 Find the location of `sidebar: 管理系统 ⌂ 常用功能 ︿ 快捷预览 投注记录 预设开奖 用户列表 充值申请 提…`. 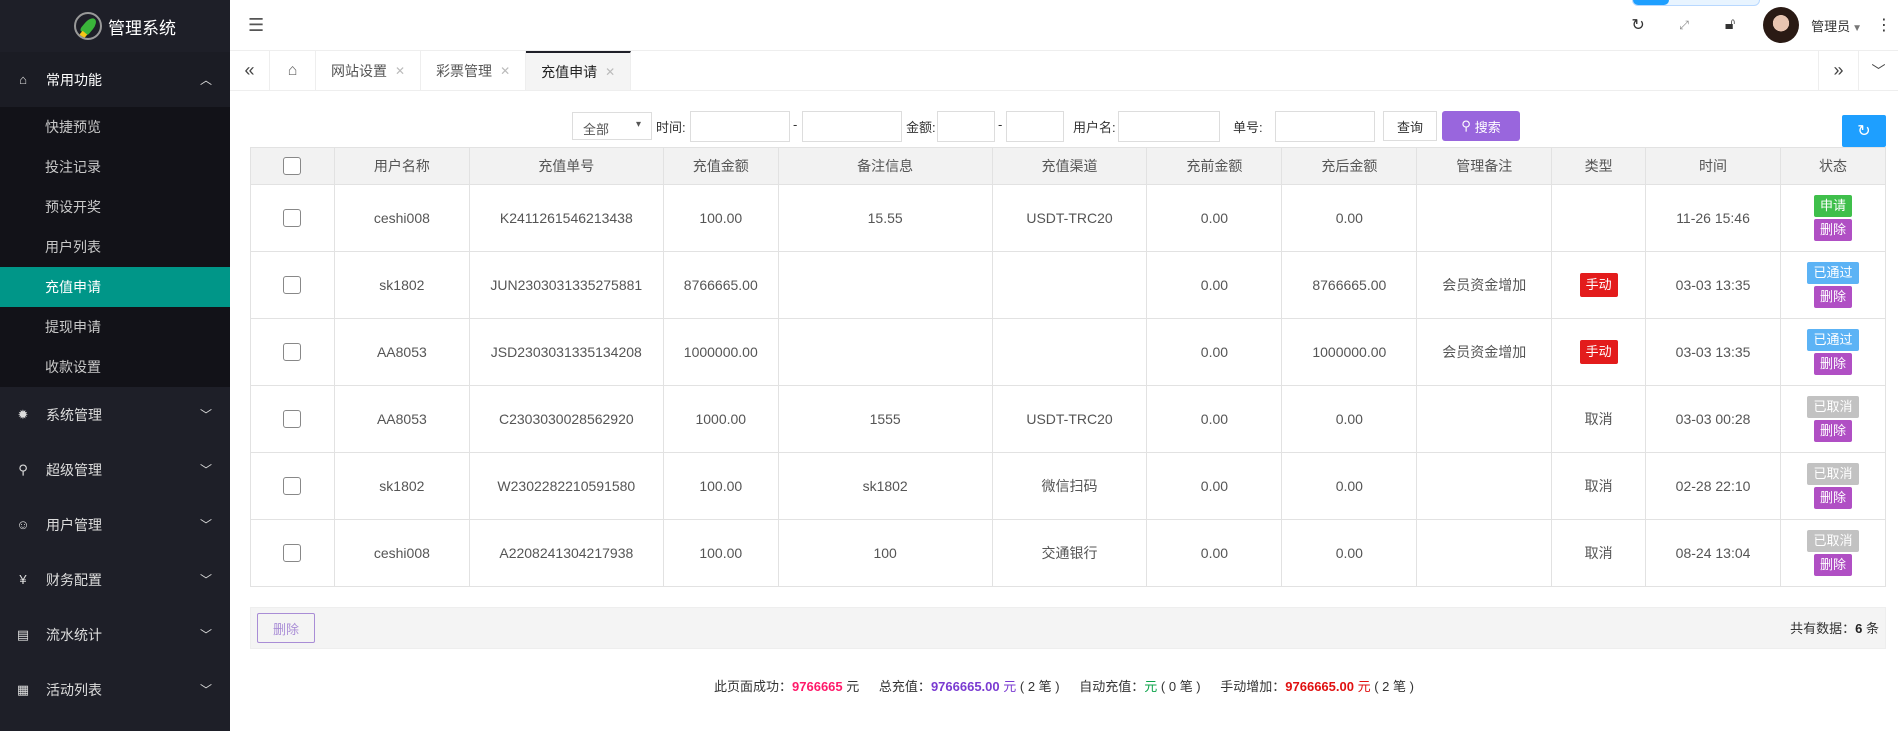

sidebar: 管理系统 ⌂ 常用功能 ︿ 快捷预览 投注记录 预设开奖 用户列表 充值申请 提… is located at coordinates (115, 365).